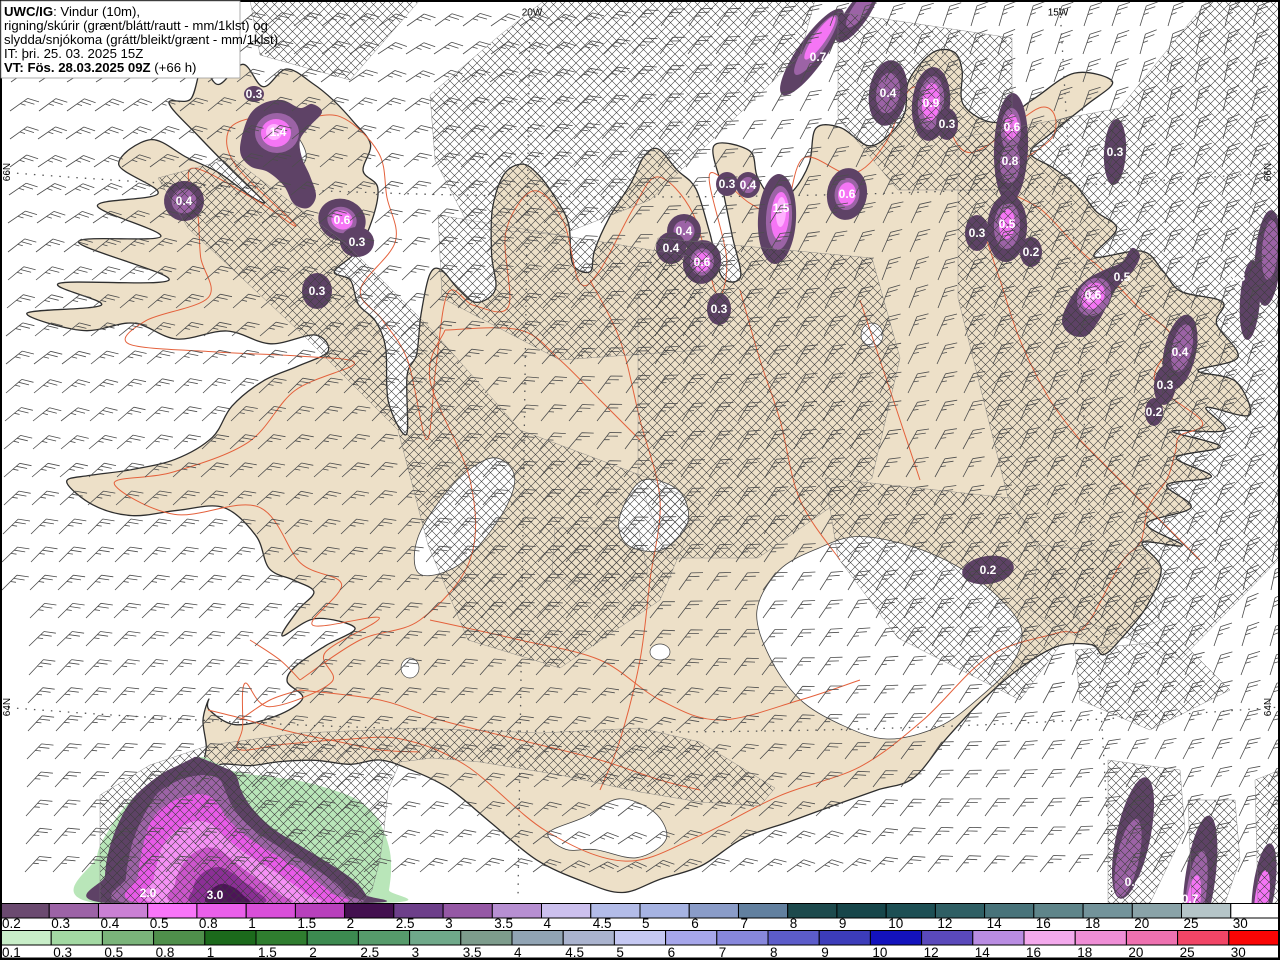 The height and width of the screenshot is (965, 1280). Describe the element at coordinates (931, 103) in the screenshot. I see `svg-text: 0.9` at that location.